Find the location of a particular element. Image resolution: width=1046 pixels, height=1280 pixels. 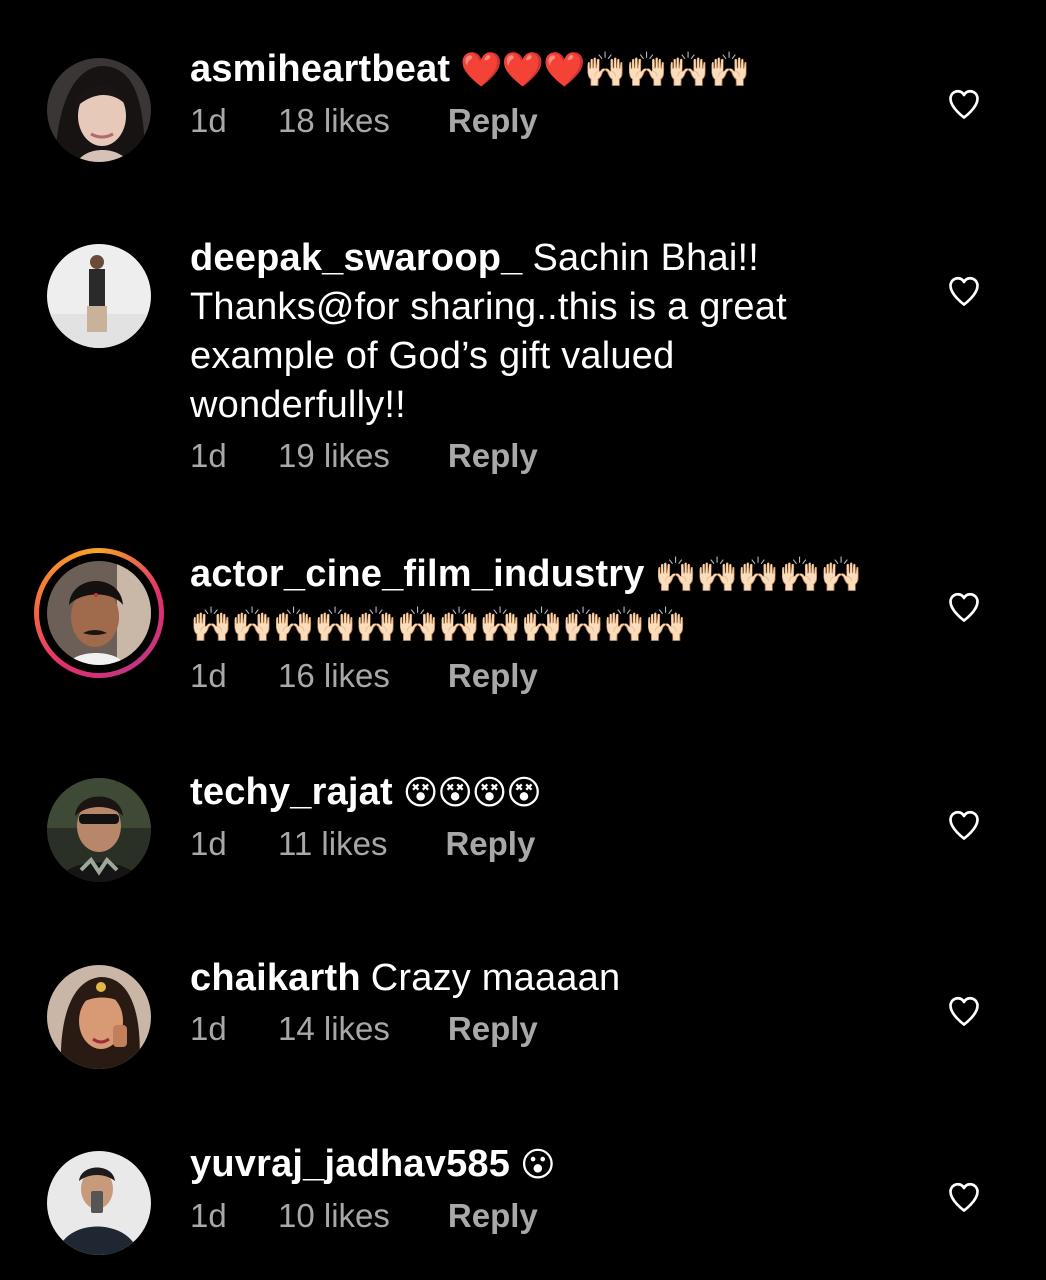

comment-username: techy_rajat is located at coordinates (291, 792).